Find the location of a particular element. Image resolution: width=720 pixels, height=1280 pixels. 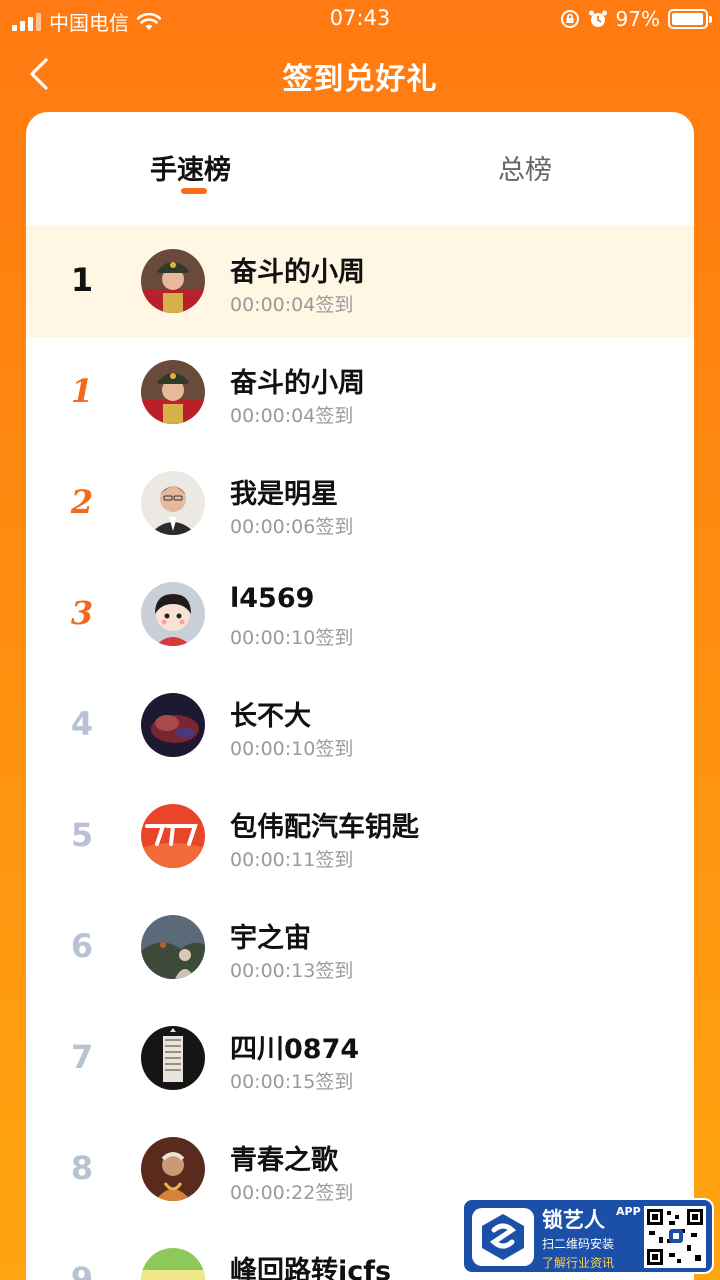

tab-total-ranking: 总榜 is located at coordinates (525, 167).